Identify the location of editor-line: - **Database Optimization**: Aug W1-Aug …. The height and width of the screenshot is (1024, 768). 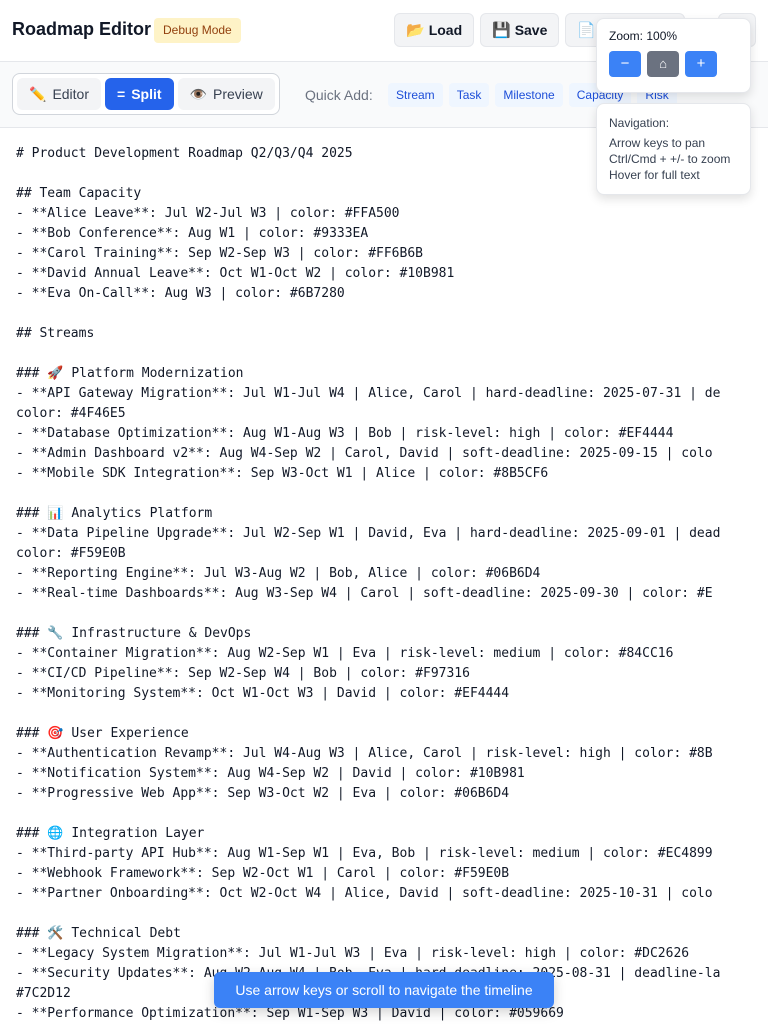
(345, 433).